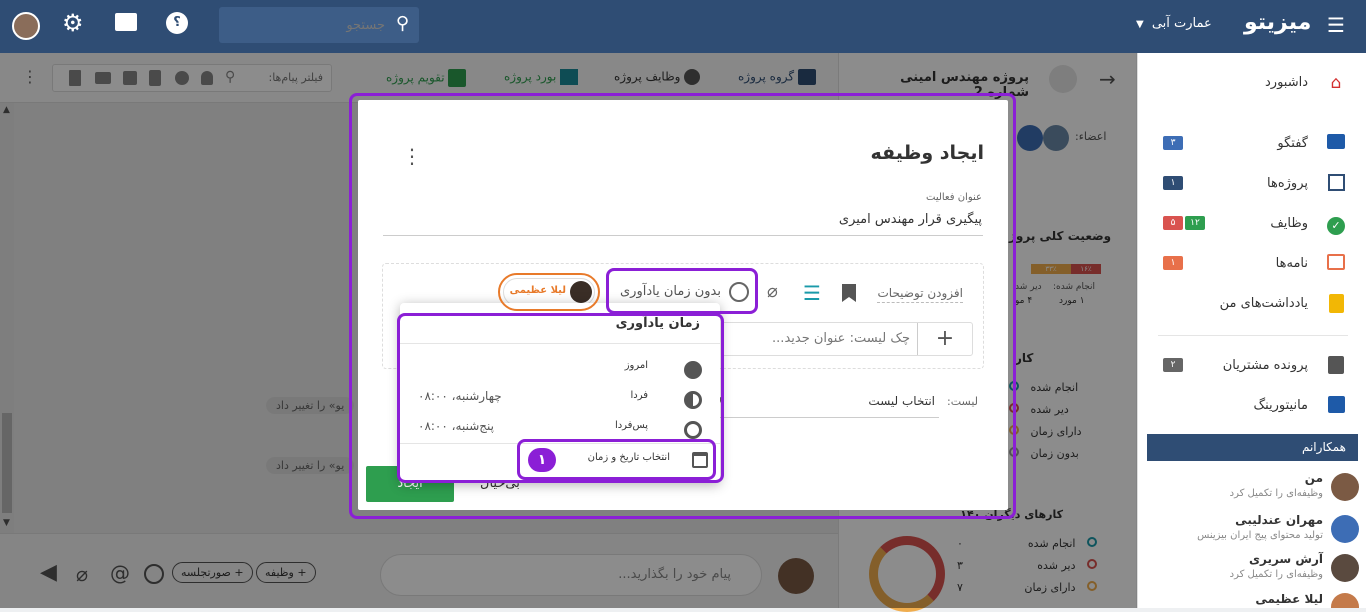 This screenshot has height=612, width=1366. What do you see at coordinates (616, 460) in the screenshot?
I see `pick-date-time-option: انتخاب تاریخ و زمان ۱` at bounding box center [616, 460].